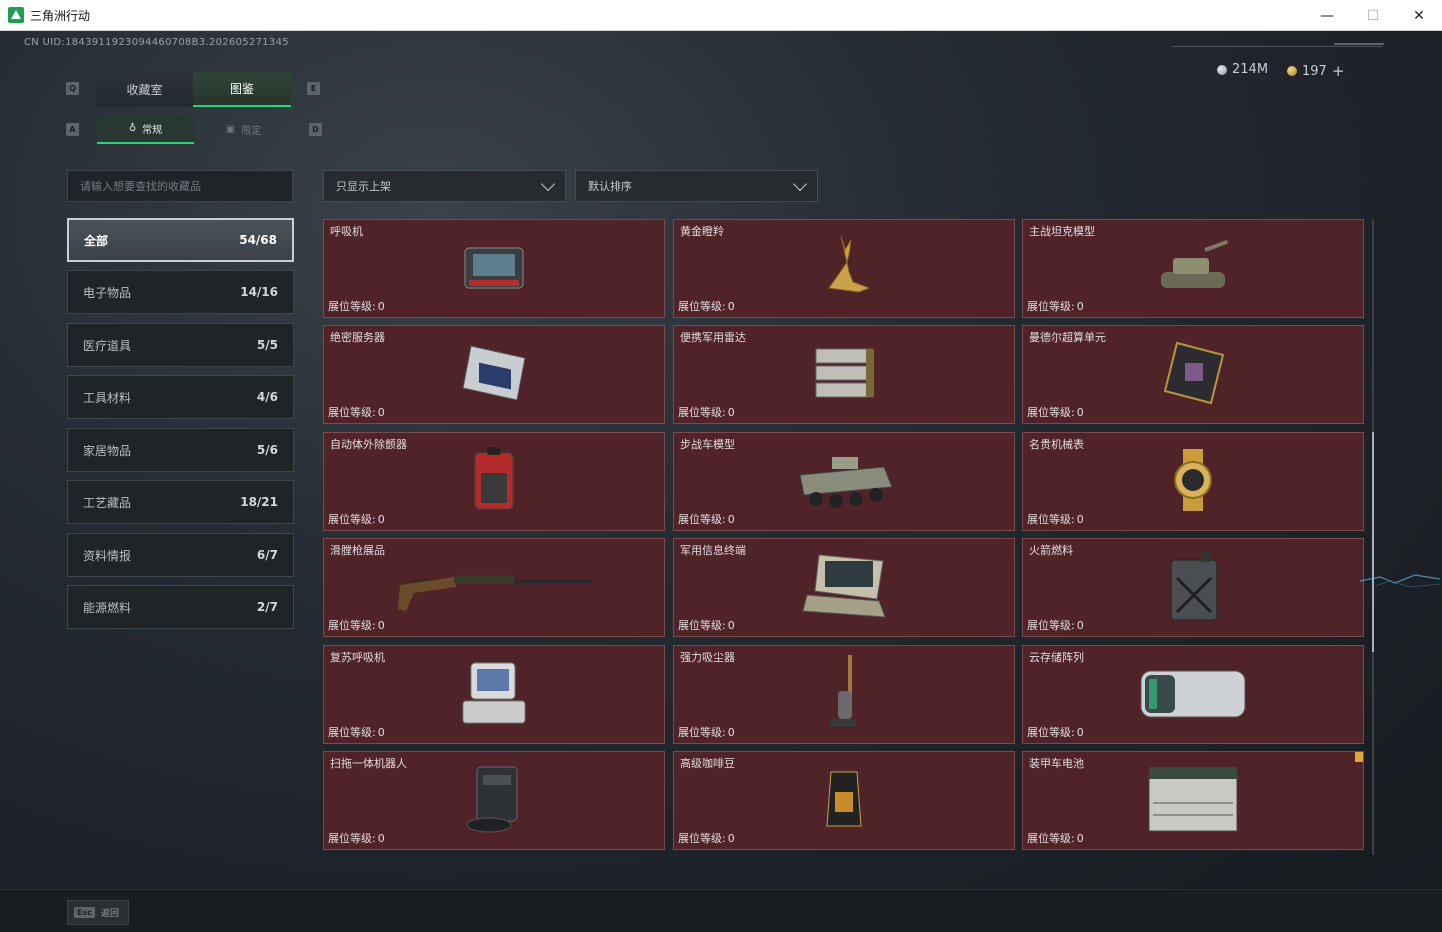  I want to click on coffee-beans-icon, so click(844, 801).